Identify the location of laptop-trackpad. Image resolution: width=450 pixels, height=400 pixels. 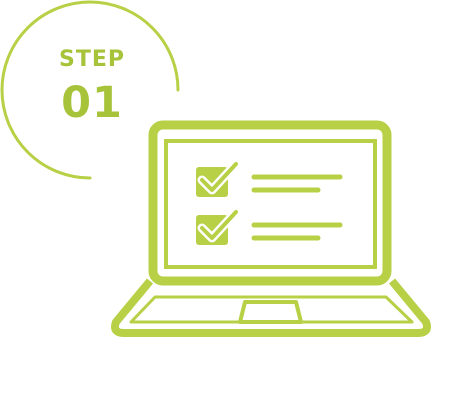
(270, 312).